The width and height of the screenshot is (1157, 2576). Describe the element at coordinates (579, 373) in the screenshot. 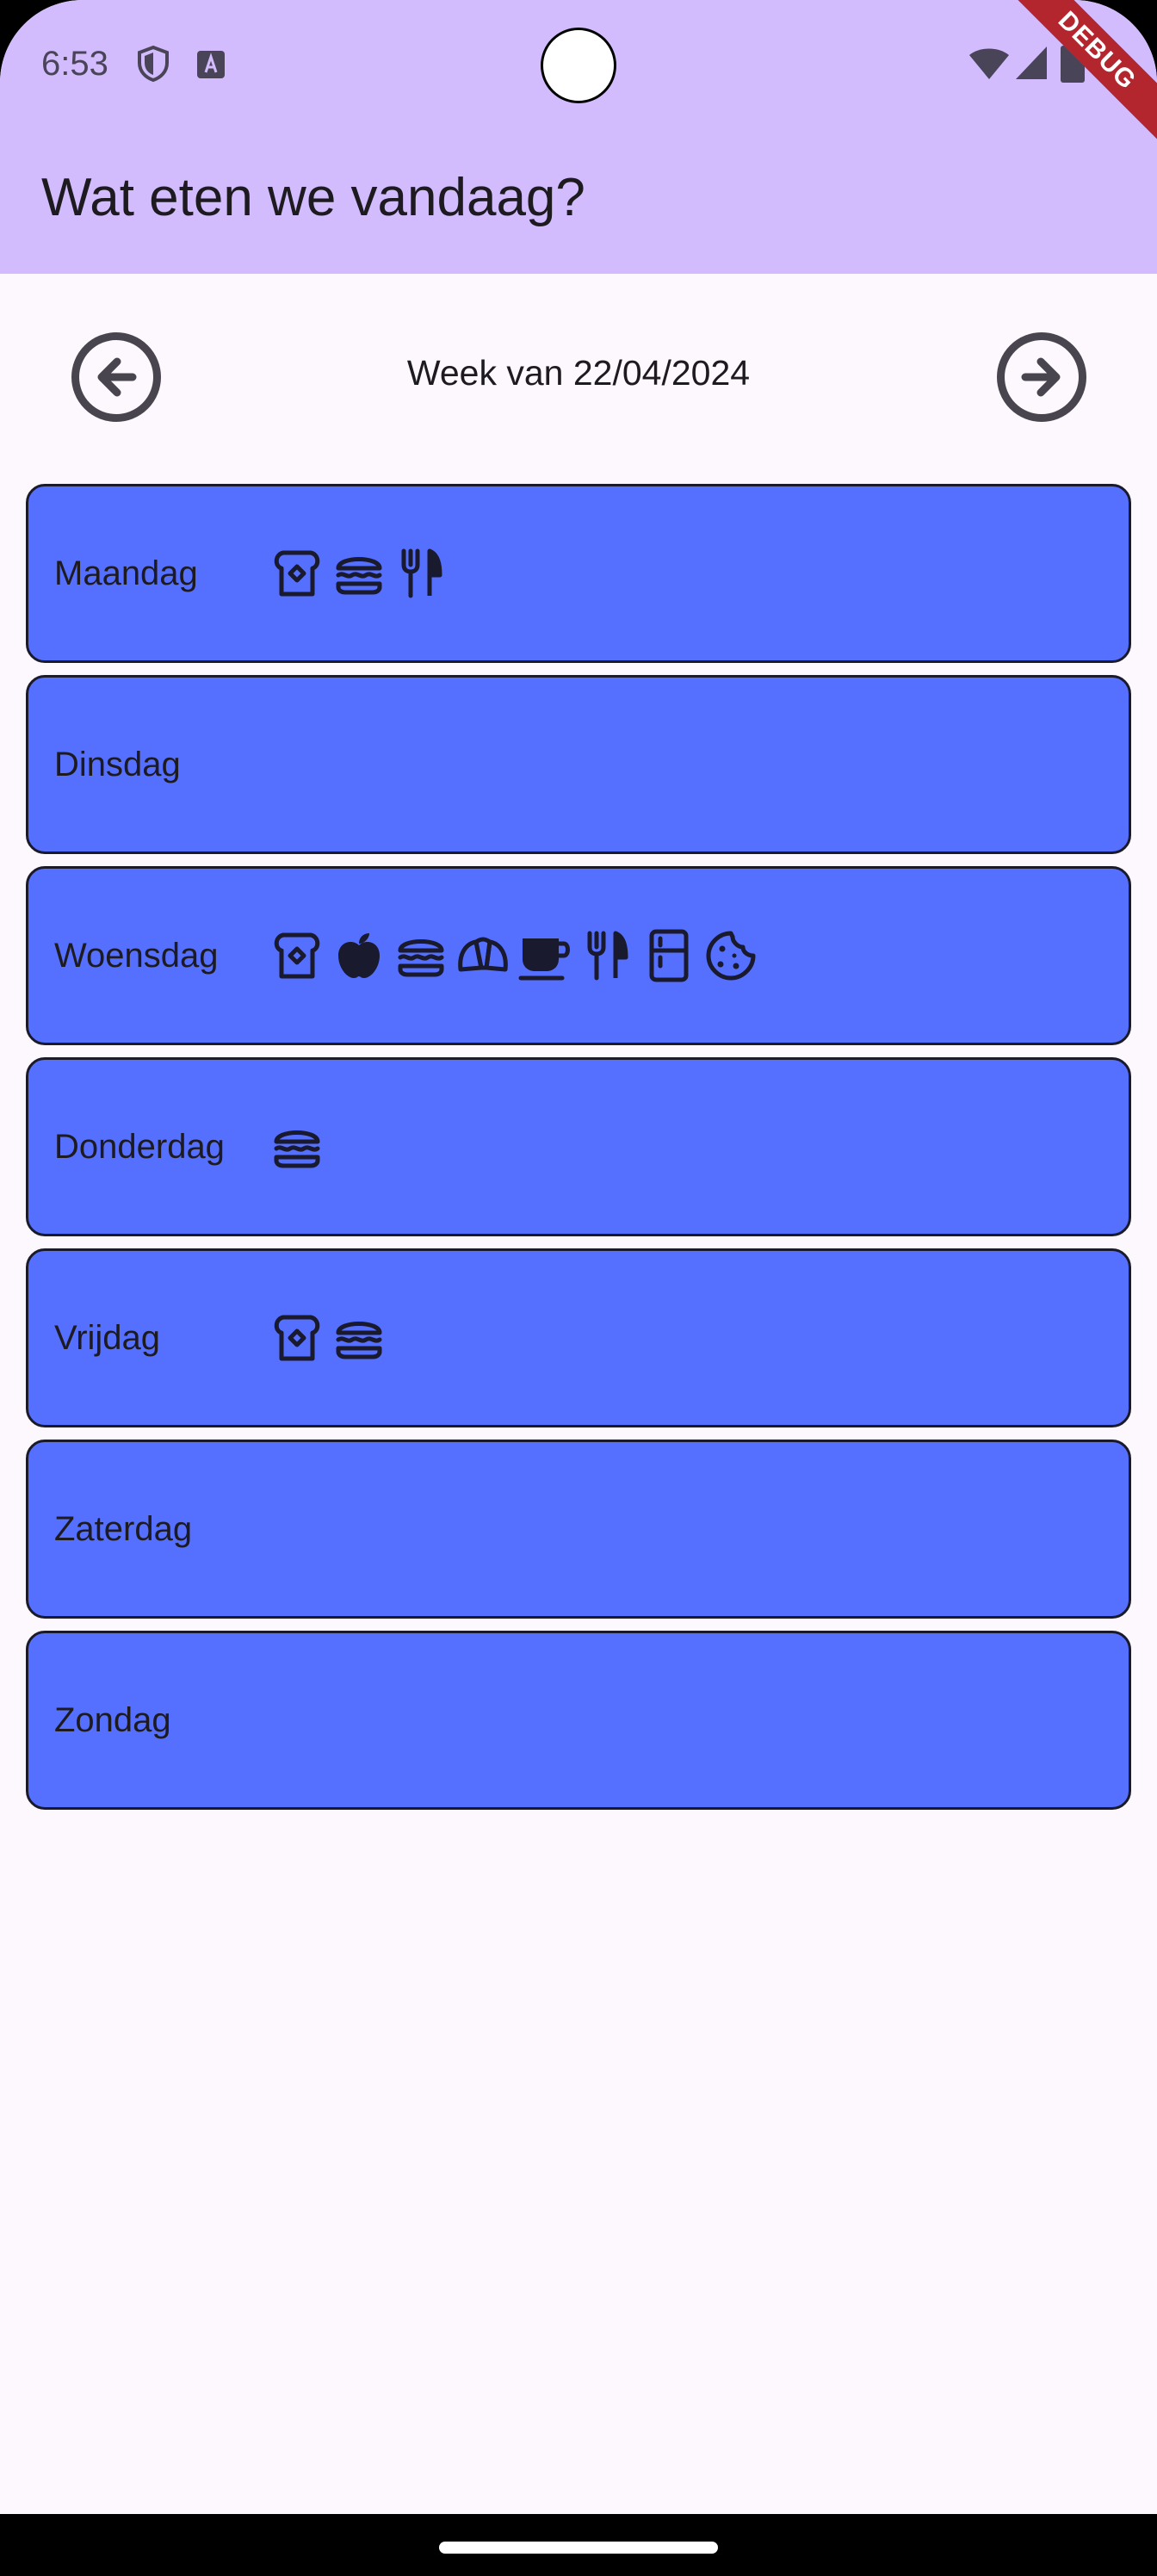

I see `week-label: Week van 22/04/2024` at that location.